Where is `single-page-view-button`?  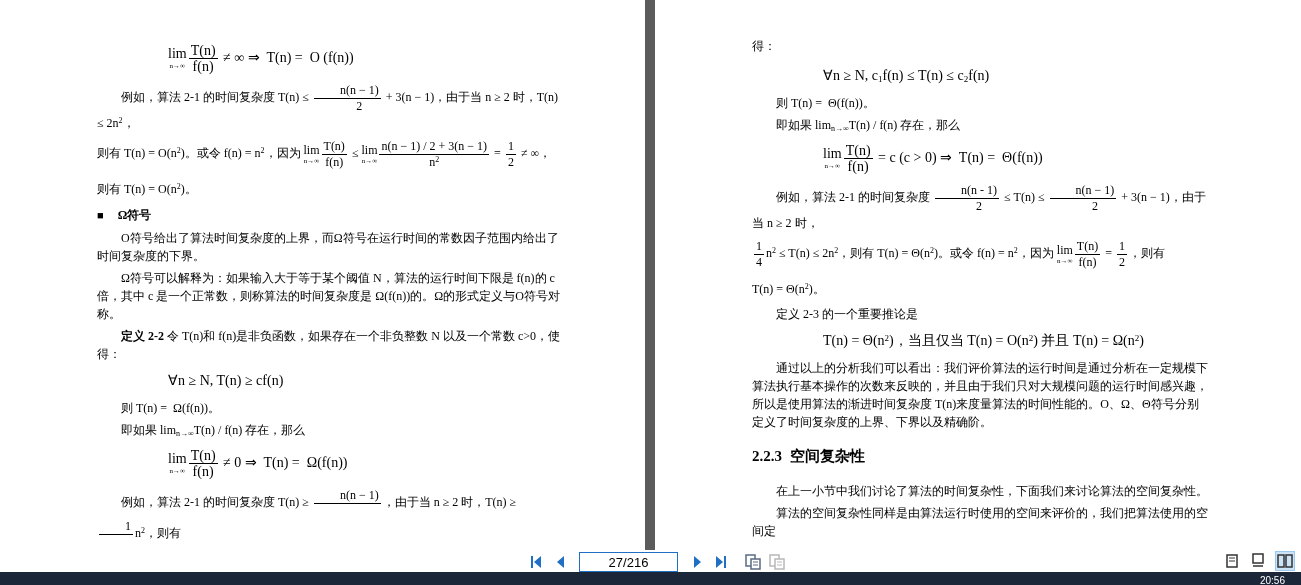
single-page-view-button is located at coordinates (1232, 561).